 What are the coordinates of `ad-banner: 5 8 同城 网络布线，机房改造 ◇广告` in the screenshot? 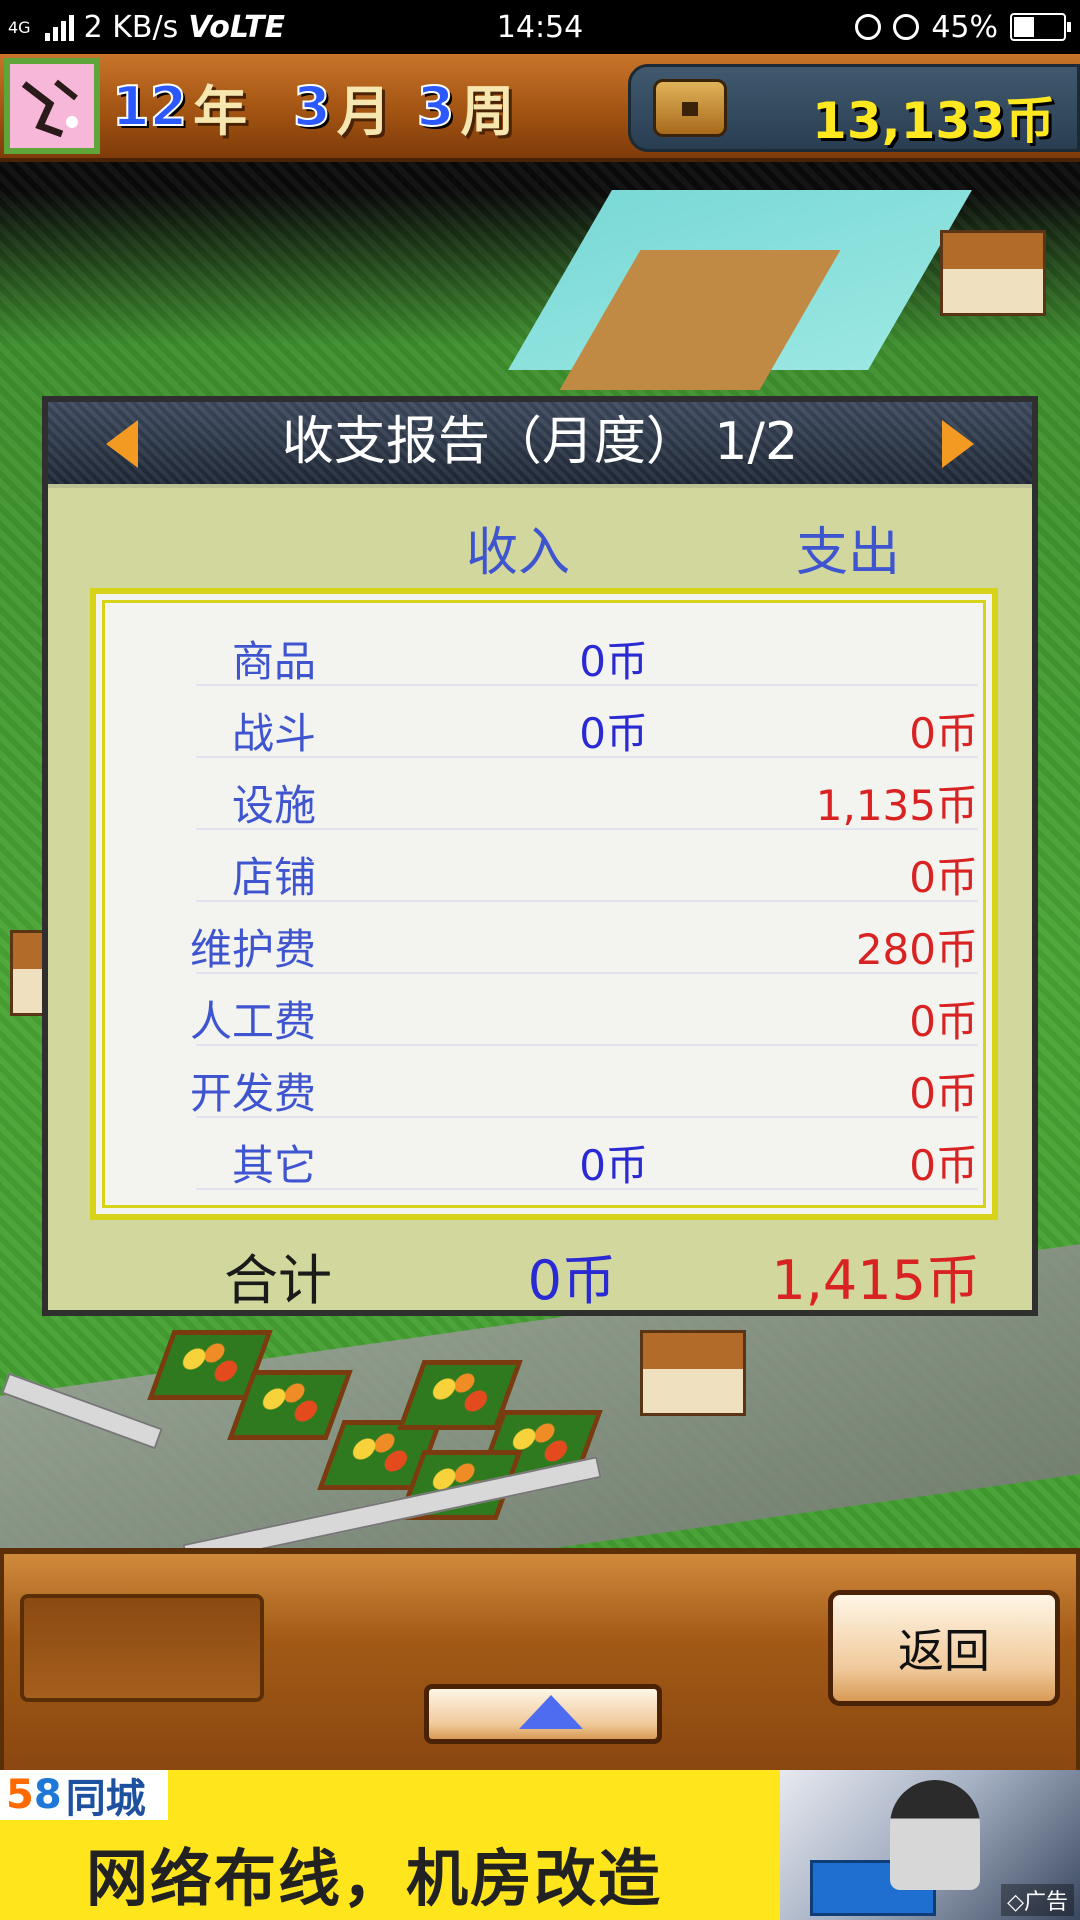 It's located at (540, 1845).